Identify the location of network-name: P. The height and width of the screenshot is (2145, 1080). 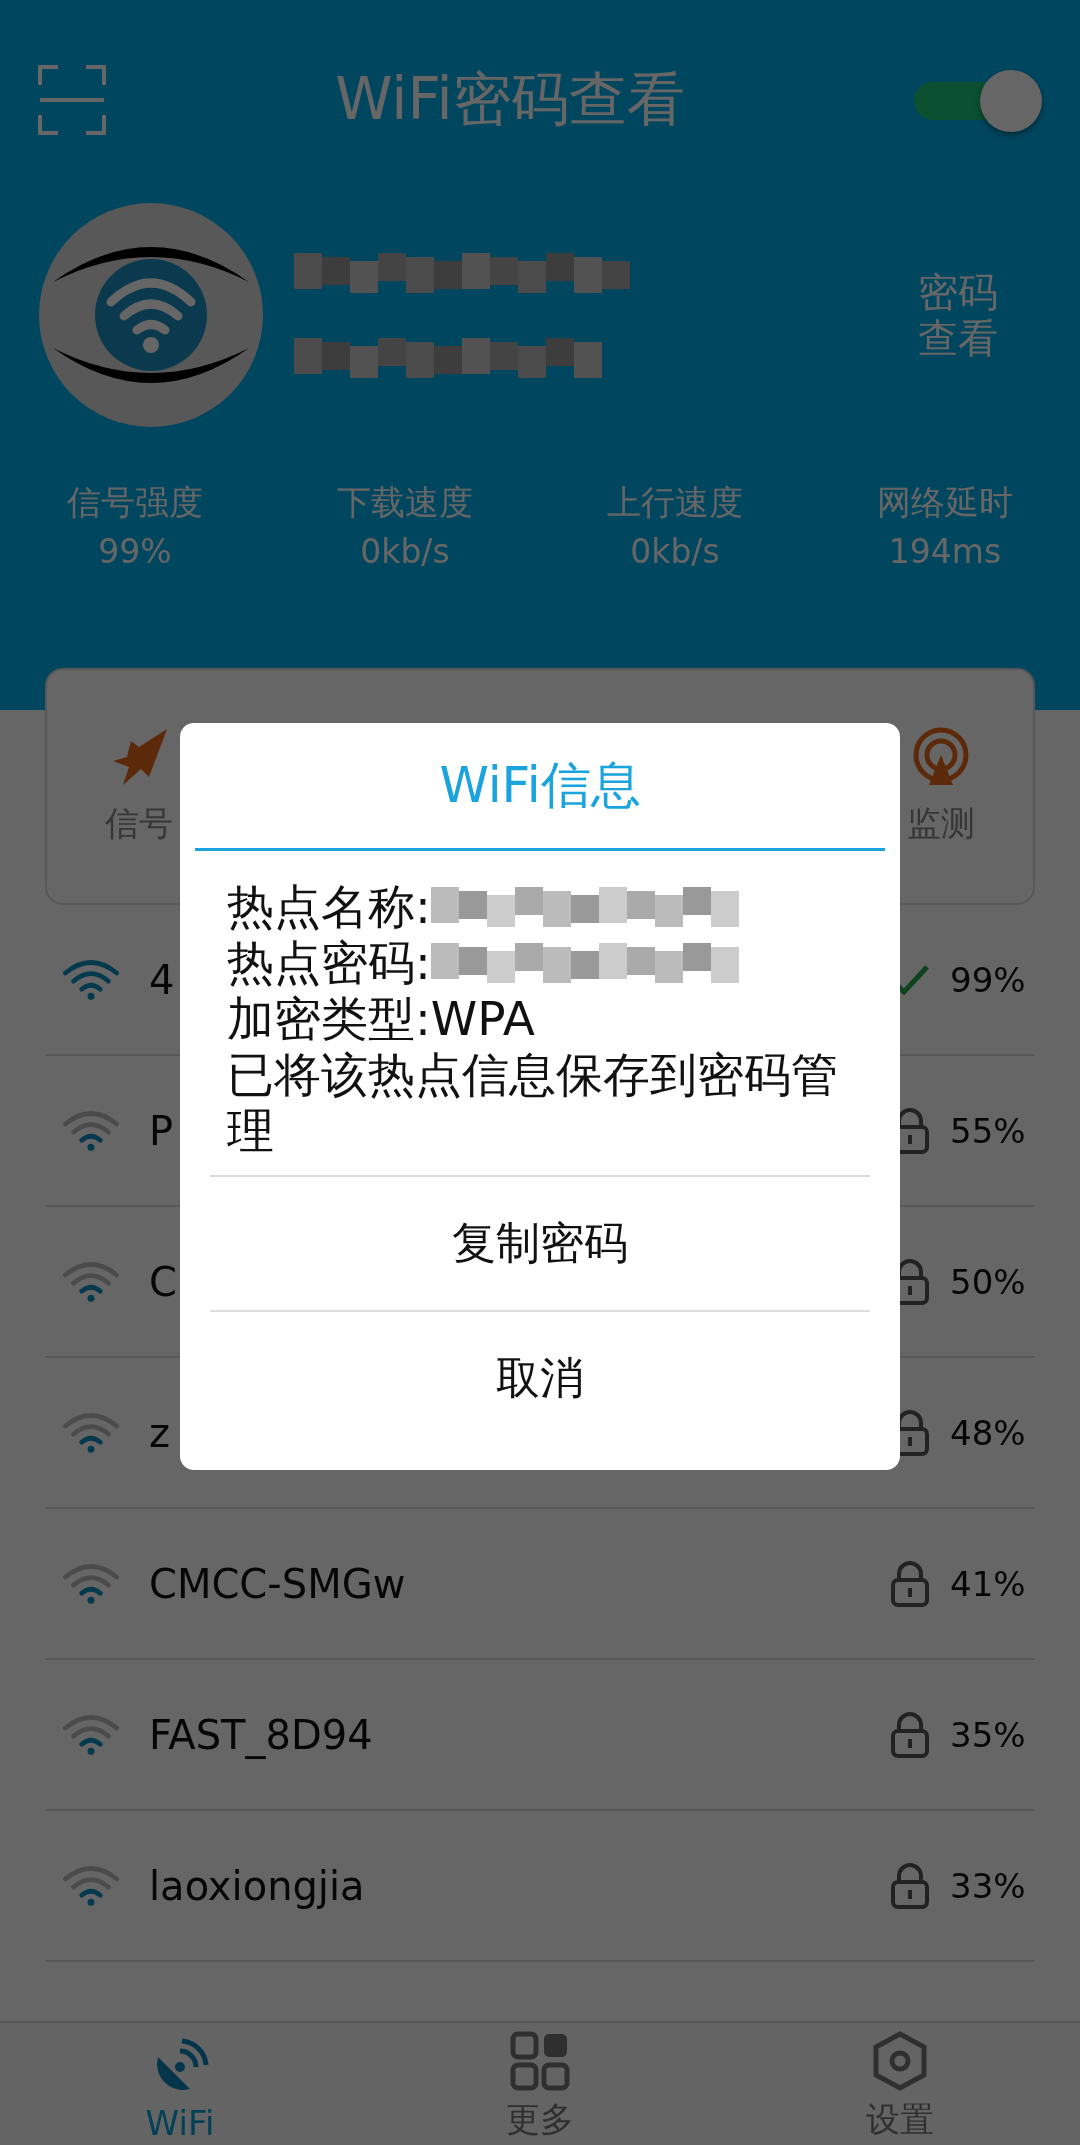
(161, 1130).